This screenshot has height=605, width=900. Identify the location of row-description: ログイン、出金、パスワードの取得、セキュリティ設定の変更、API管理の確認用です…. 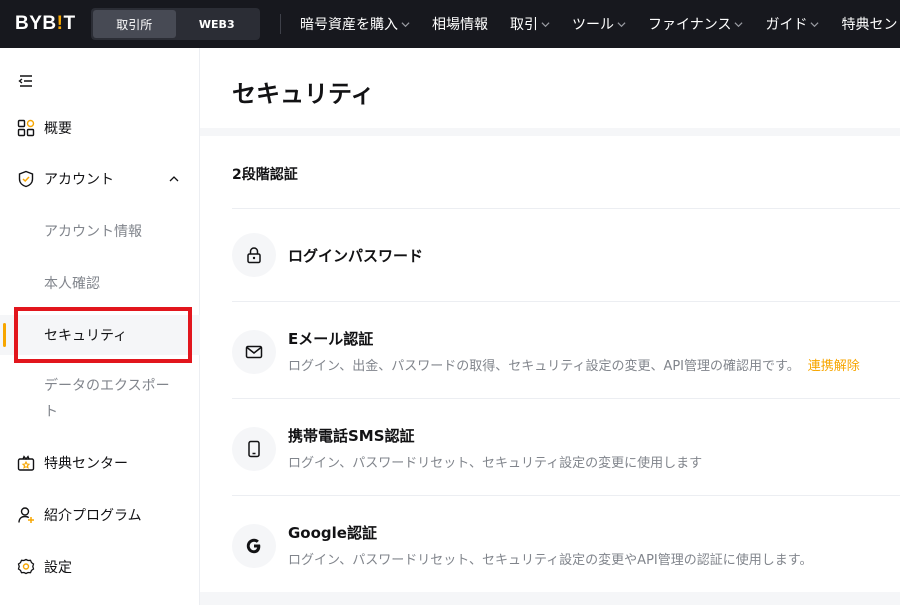
(574, 364).